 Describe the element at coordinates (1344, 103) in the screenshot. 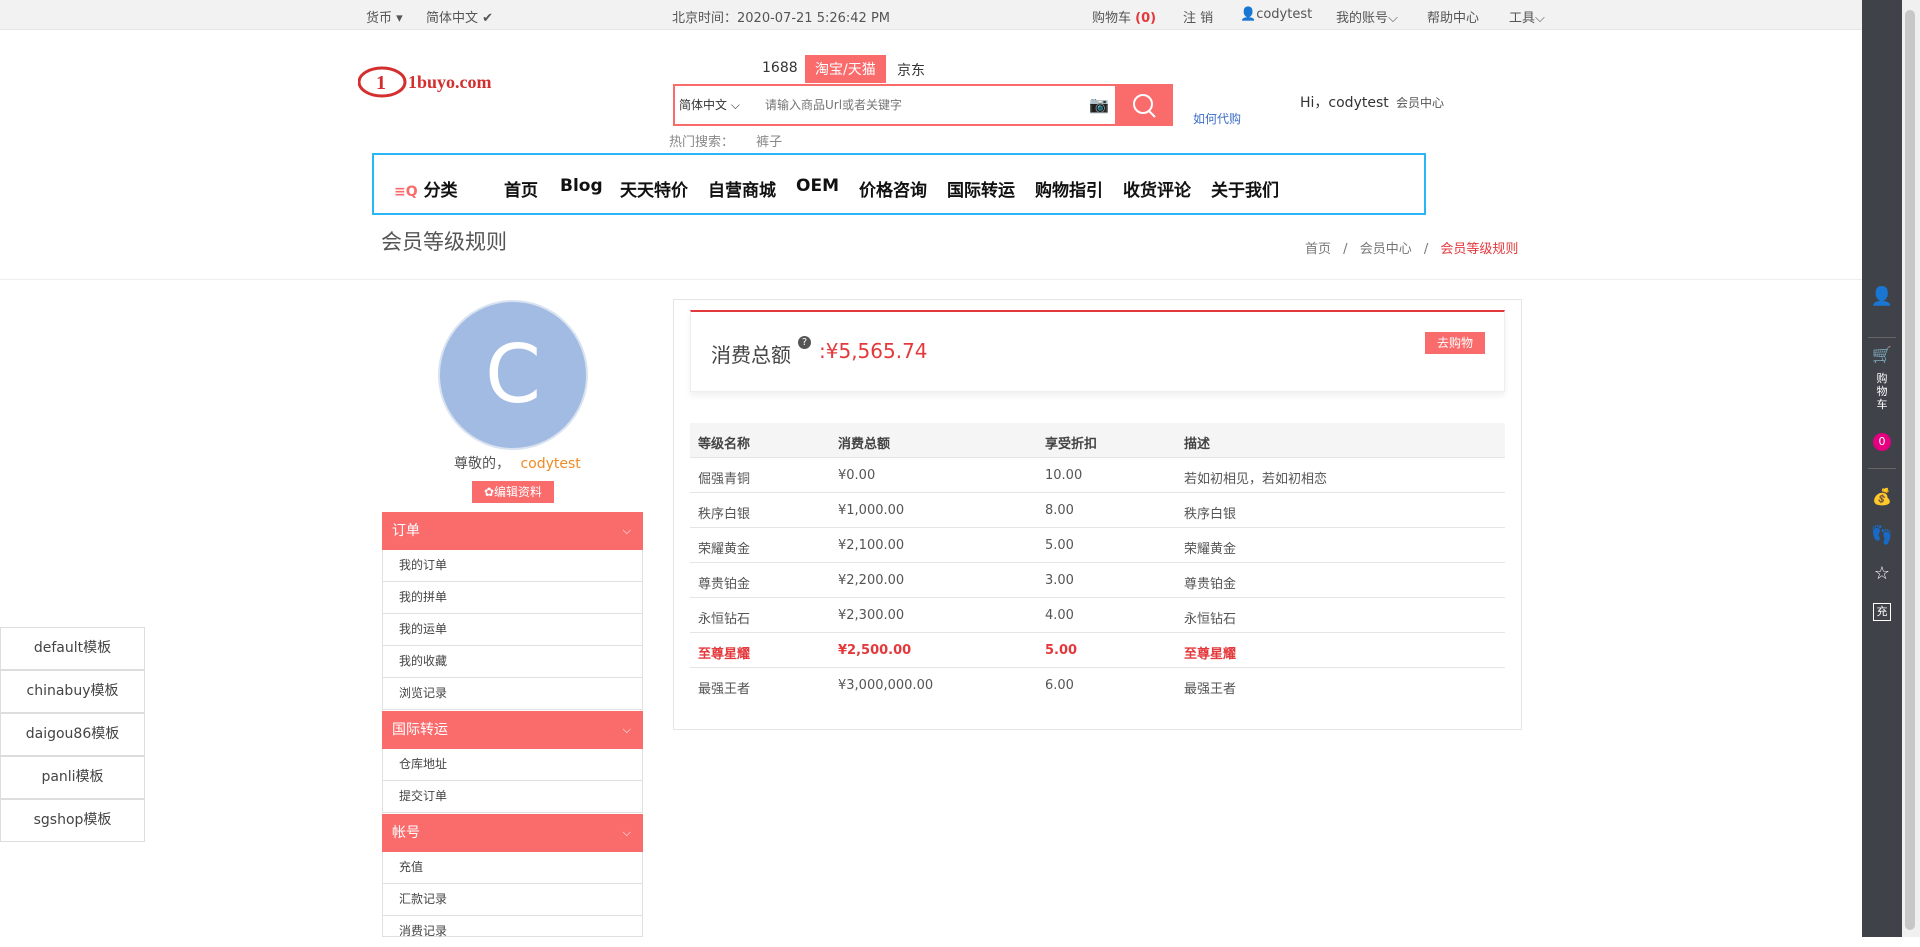

I see `header-greeting: Hi，codytest` at that location.